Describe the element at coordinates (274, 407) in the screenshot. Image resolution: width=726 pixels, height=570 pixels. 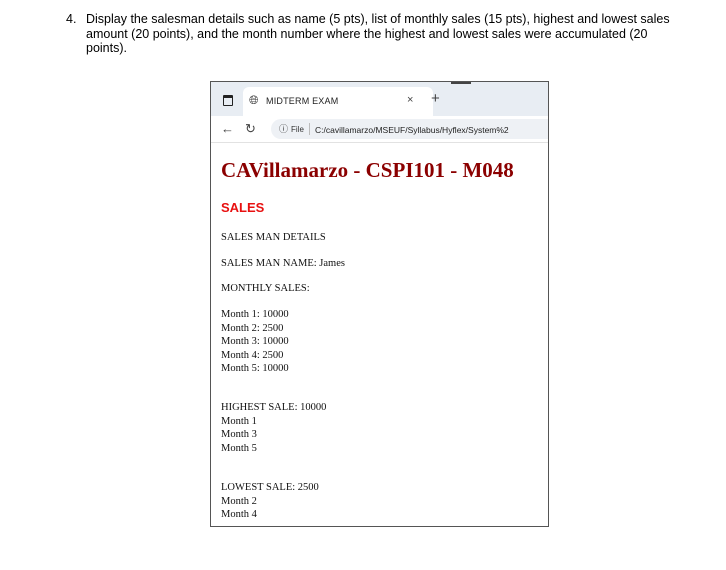
I see `highest-sale-line: HIGHEST SALE: 10000` at that location.